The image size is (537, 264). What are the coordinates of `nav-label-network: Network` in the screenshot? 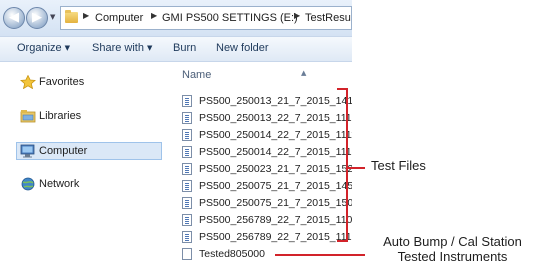 It's located at (59, 184).